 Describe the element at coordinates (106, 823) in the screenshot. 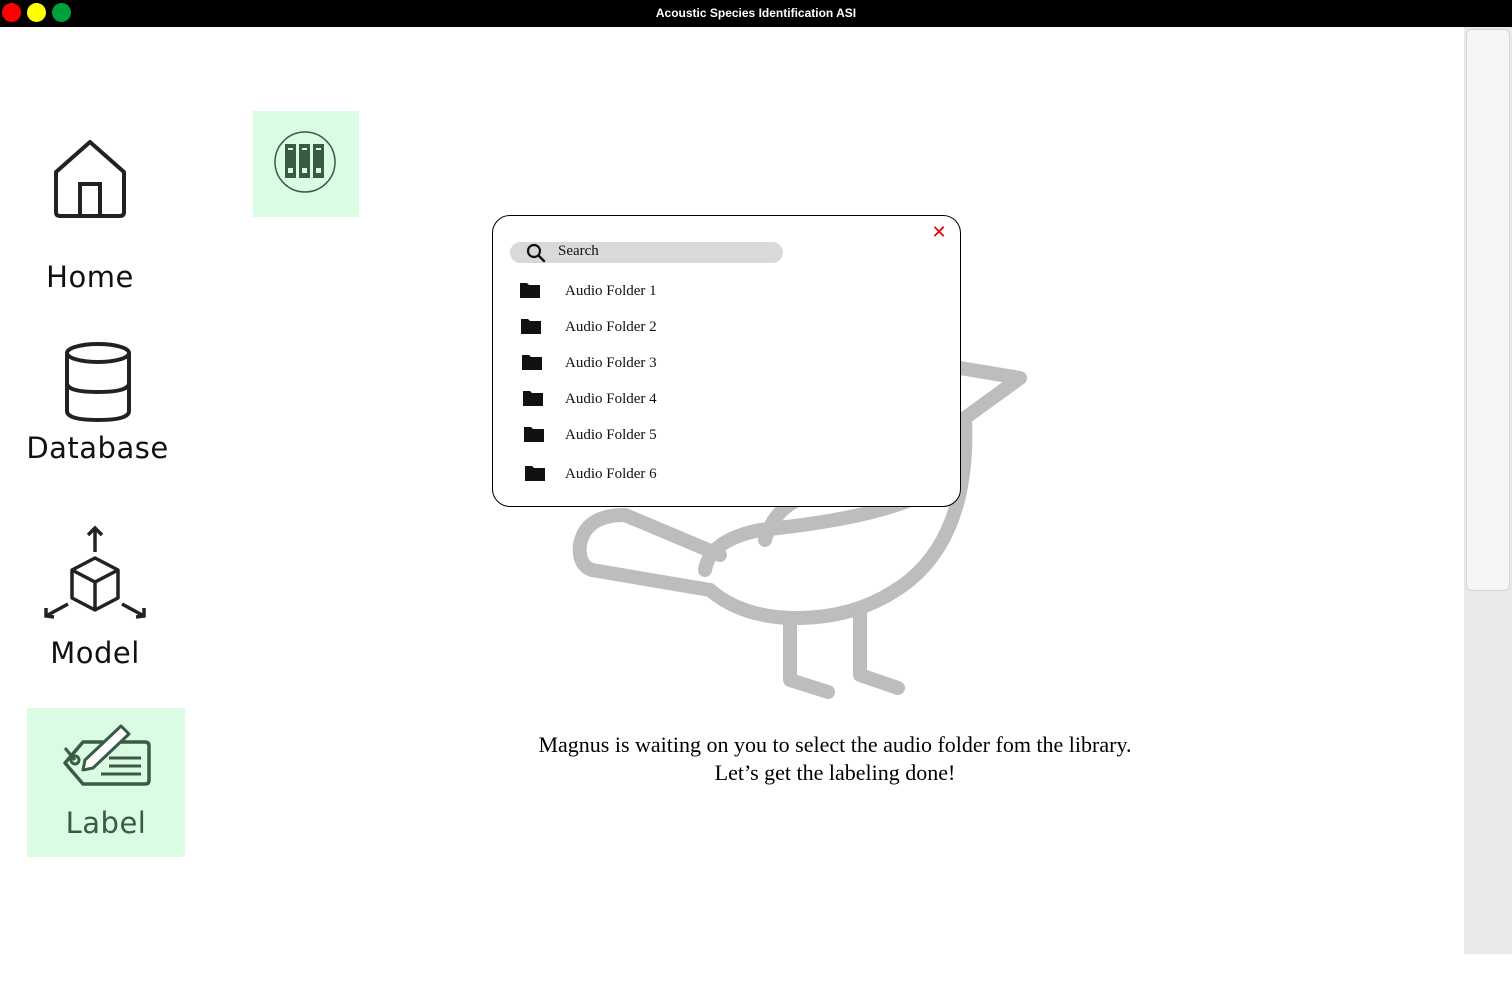

I see `sidebar-item-label: Label` at that location.